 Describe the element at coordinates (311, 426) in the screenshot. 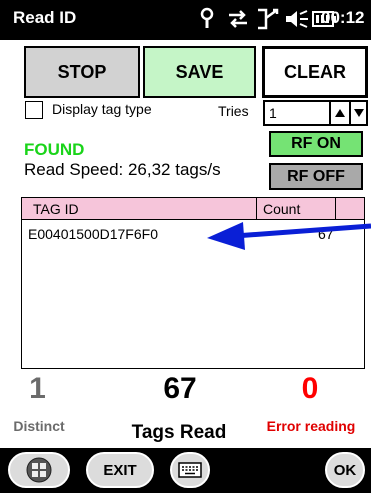

I see `error-reading-label: Error reading` at that location.